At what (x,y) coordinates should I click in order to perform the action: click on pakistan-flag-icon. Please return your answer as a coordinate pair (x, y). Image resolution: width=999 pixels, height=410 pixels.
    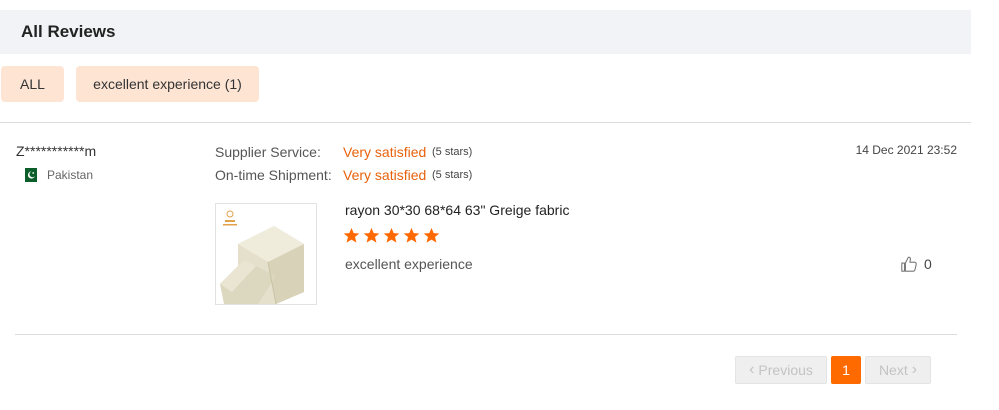
    Looking at the image, I should click on (29, 175).